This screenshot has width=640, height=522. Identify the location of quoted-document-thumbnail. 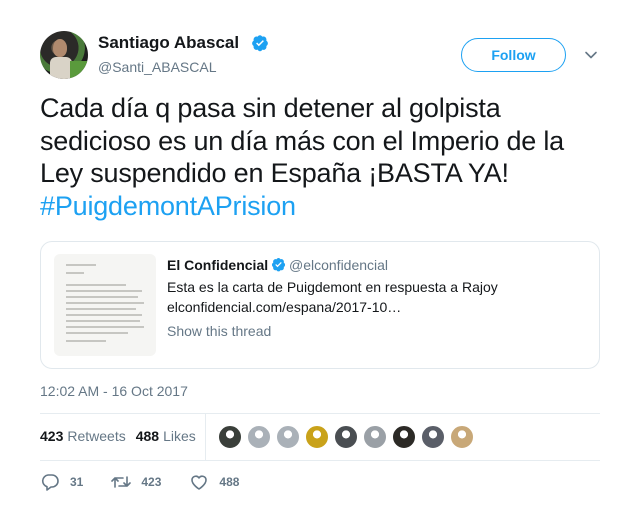
(105, 305).